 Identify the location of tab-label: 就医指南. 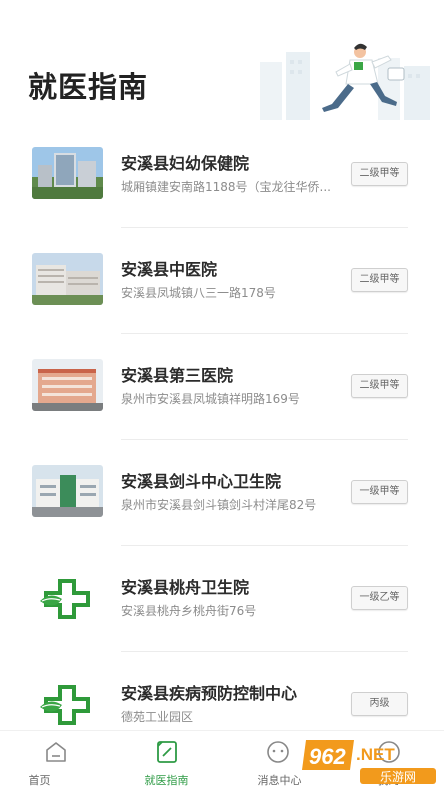
(166, 780).